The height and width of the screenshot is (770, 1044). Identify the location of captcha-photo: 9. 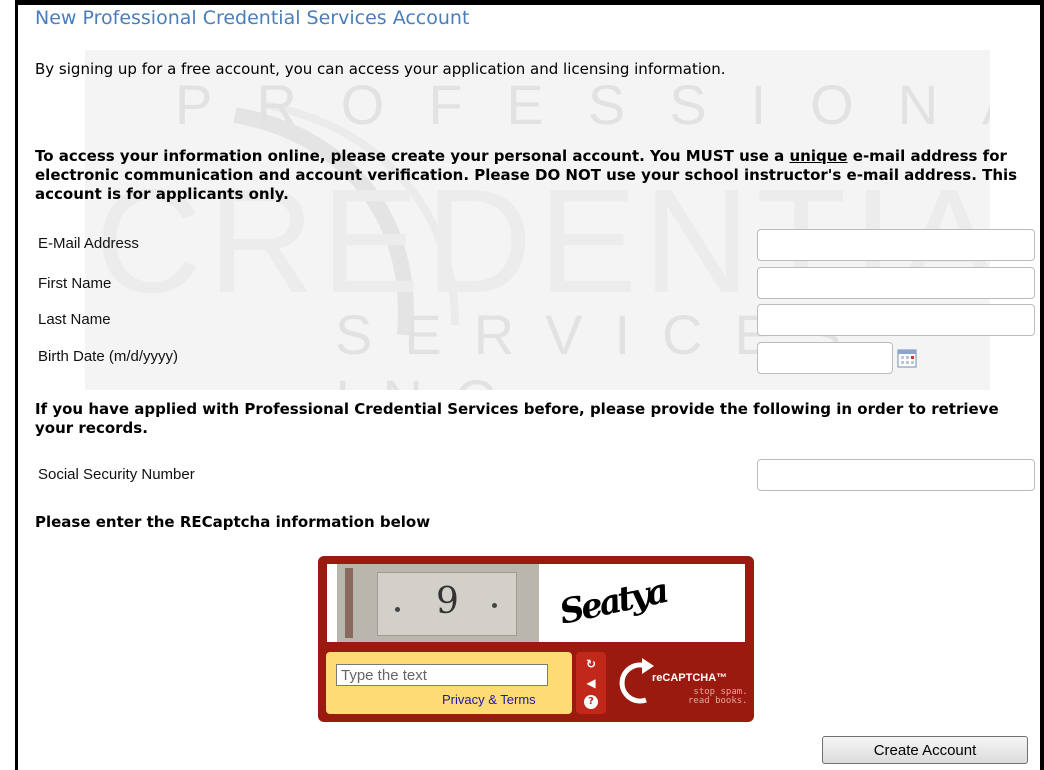
(438, 603).